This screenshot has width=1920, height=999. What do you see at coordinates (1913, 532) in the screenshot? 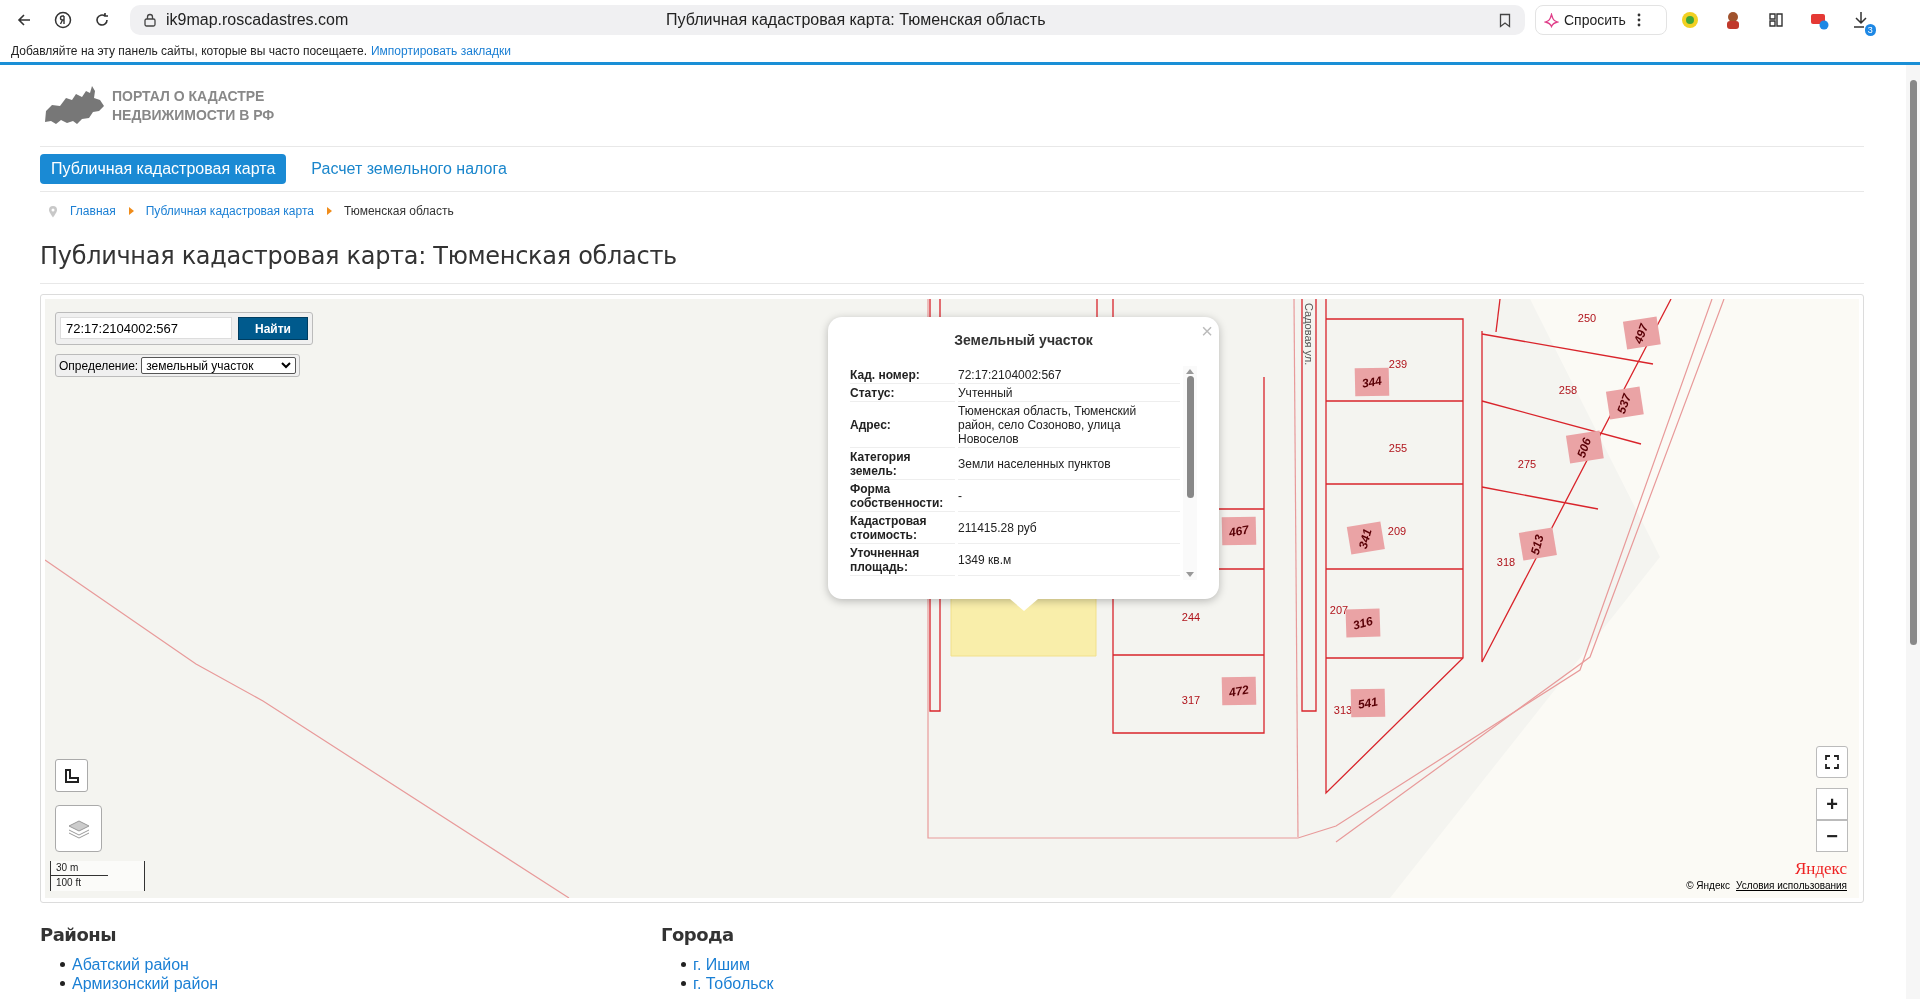
I see `page-scrollbar` at bounding box center [1913, 532].